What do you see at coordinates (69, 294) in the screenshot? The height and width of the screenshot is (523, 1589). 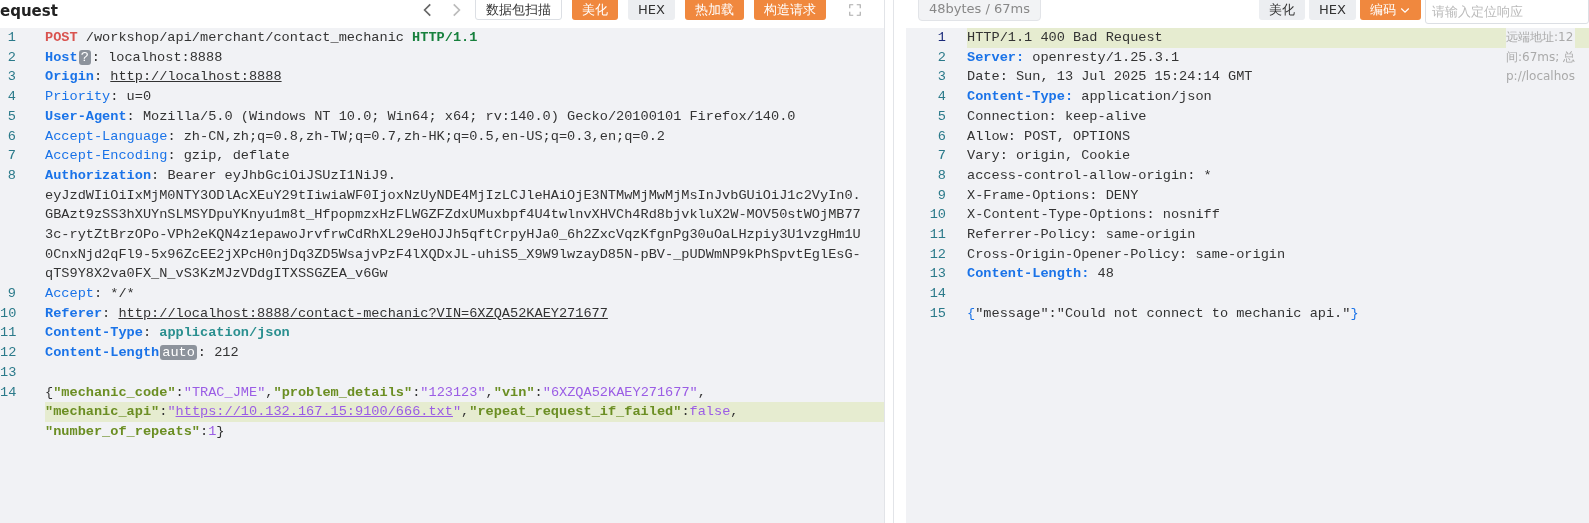 I see `header-name: Accept` at bounding box center [69, 294].